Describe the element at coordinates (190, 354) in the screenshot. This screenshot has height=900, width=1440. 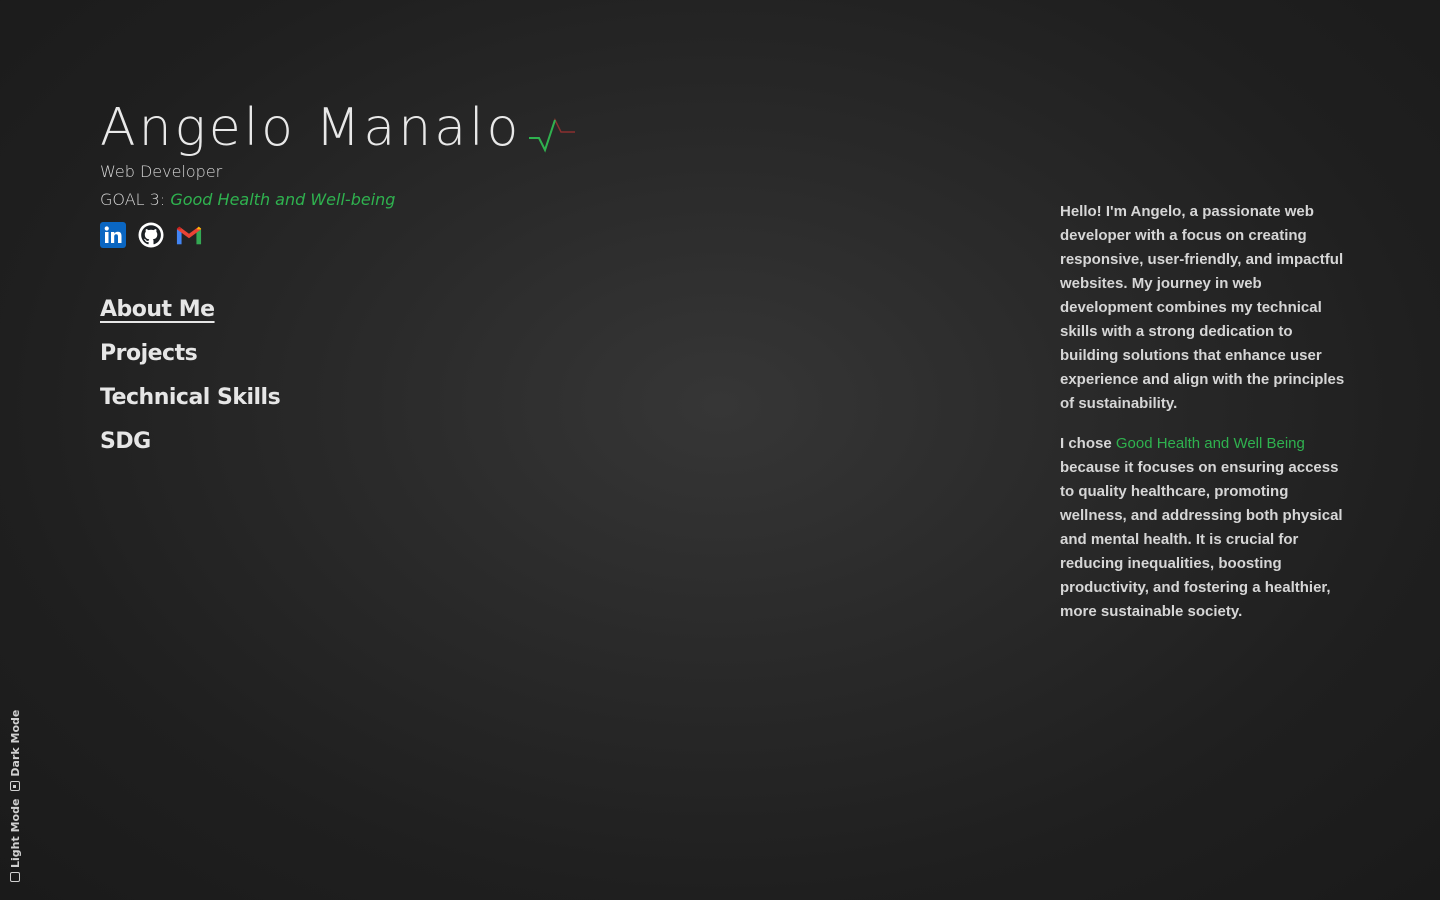
I see `nav-item-projects: Projects` at that location.